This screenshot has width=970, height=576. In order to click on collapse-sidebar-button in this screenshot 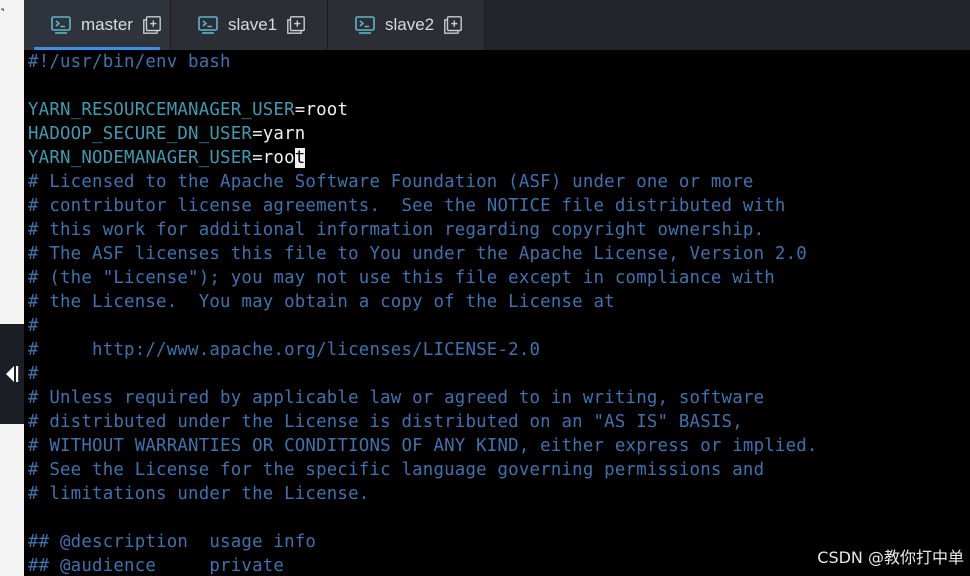, I will do `click(12, 374)`.